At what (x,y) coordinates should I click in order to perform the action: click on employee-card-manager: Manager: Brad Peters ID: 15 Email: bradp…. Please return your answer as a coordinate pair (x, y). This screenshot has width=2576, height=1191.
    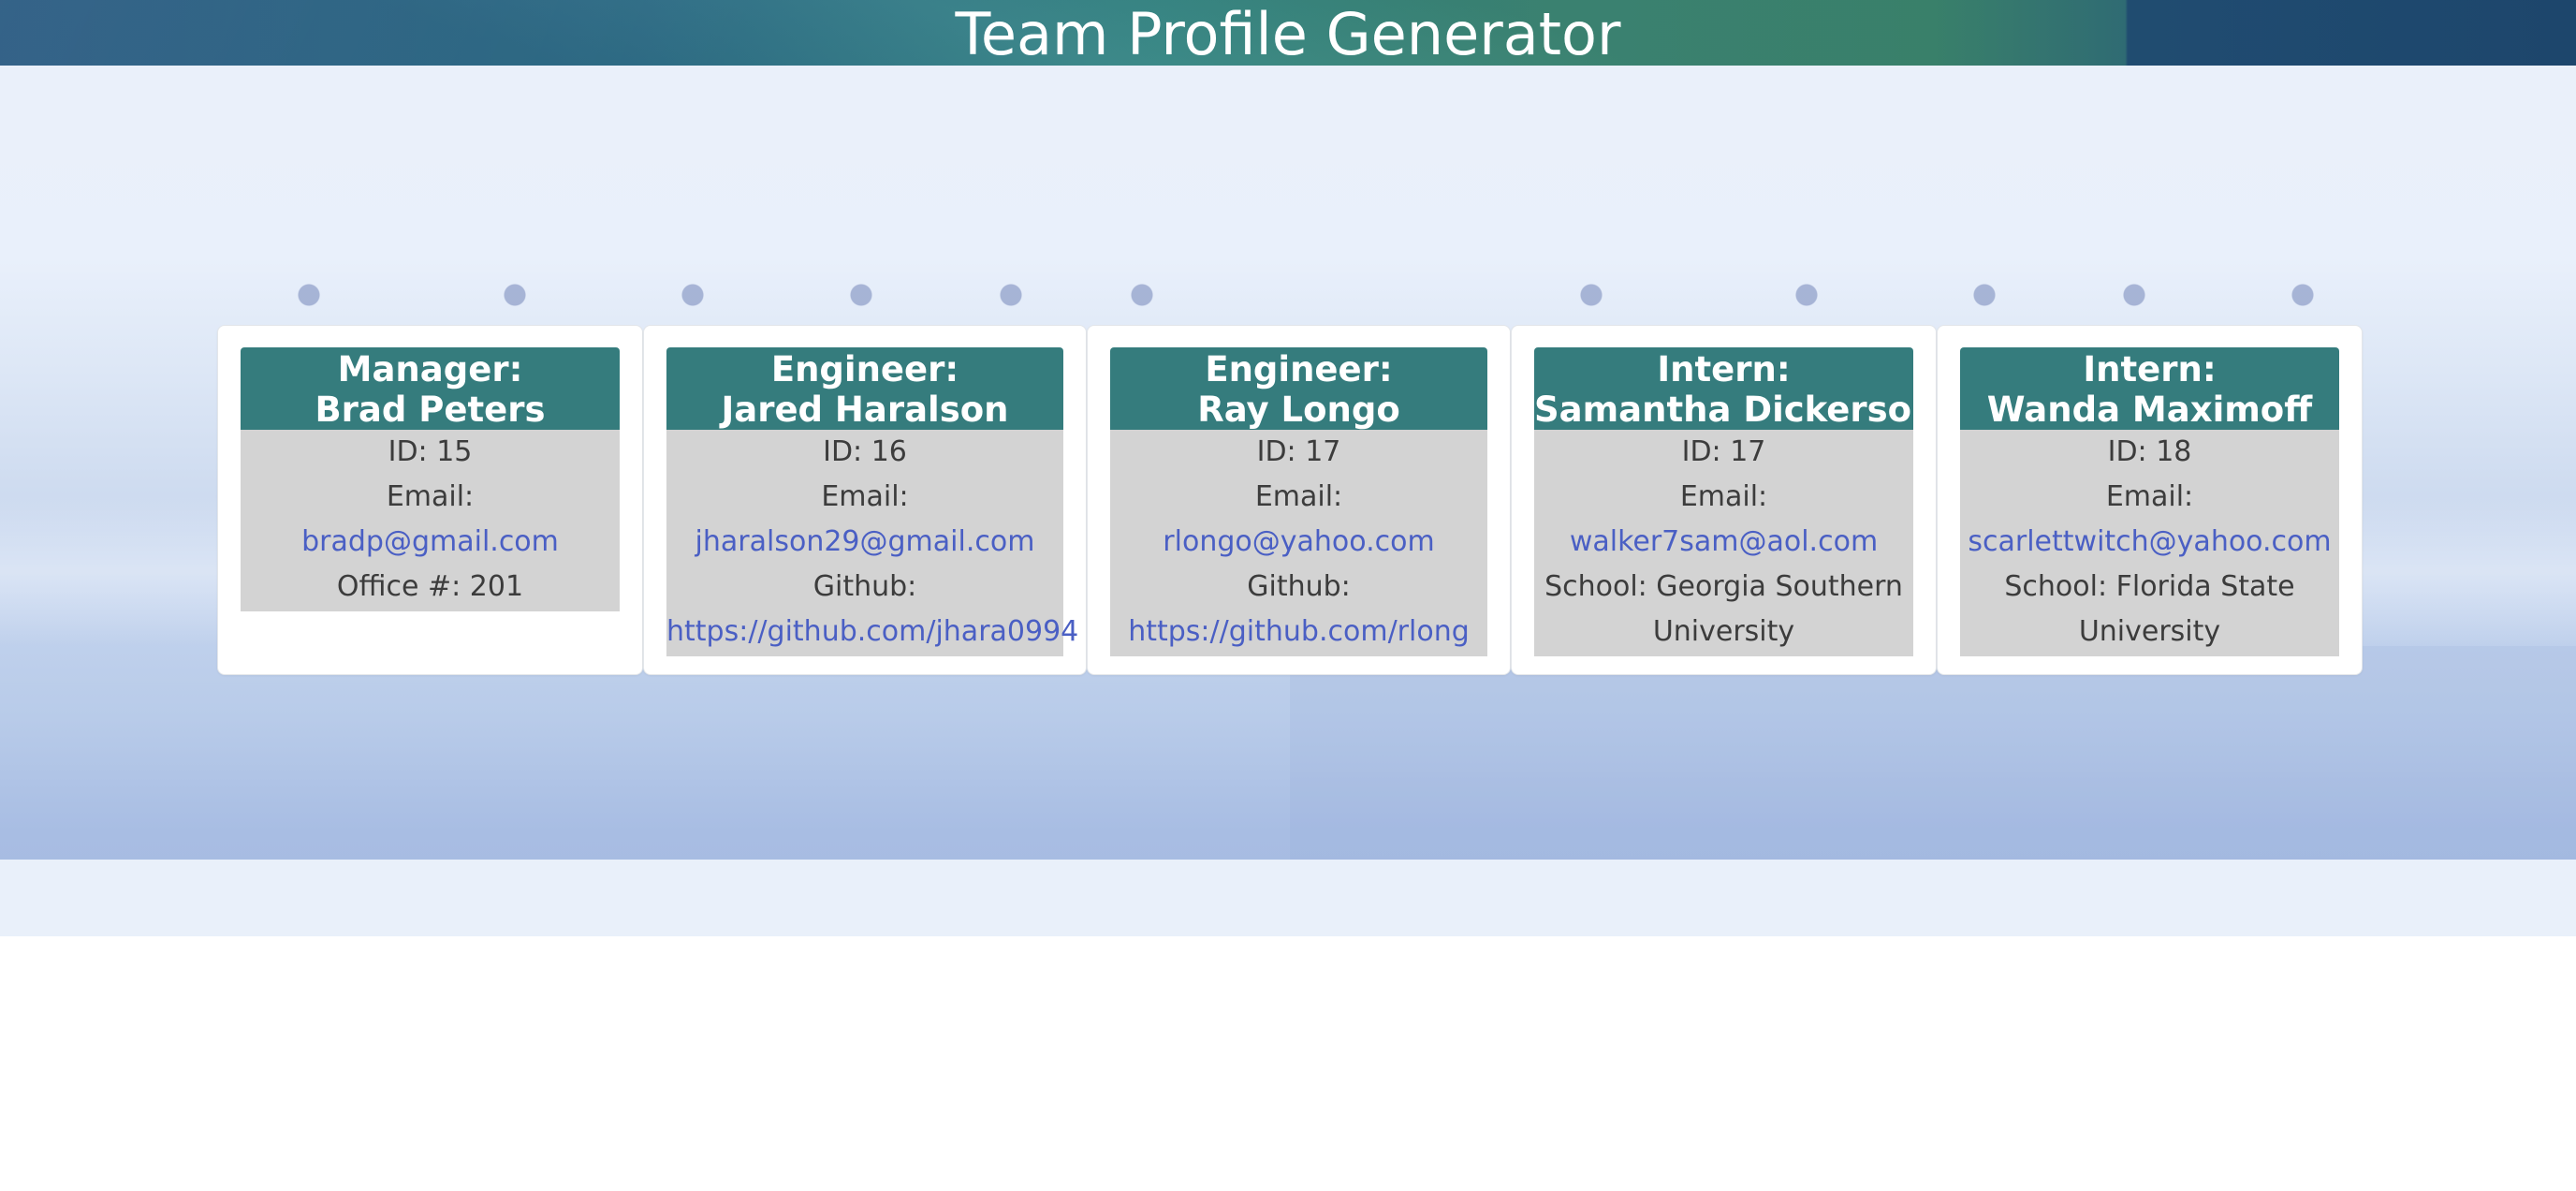
    Looking at the image, I should click on (430, 500).